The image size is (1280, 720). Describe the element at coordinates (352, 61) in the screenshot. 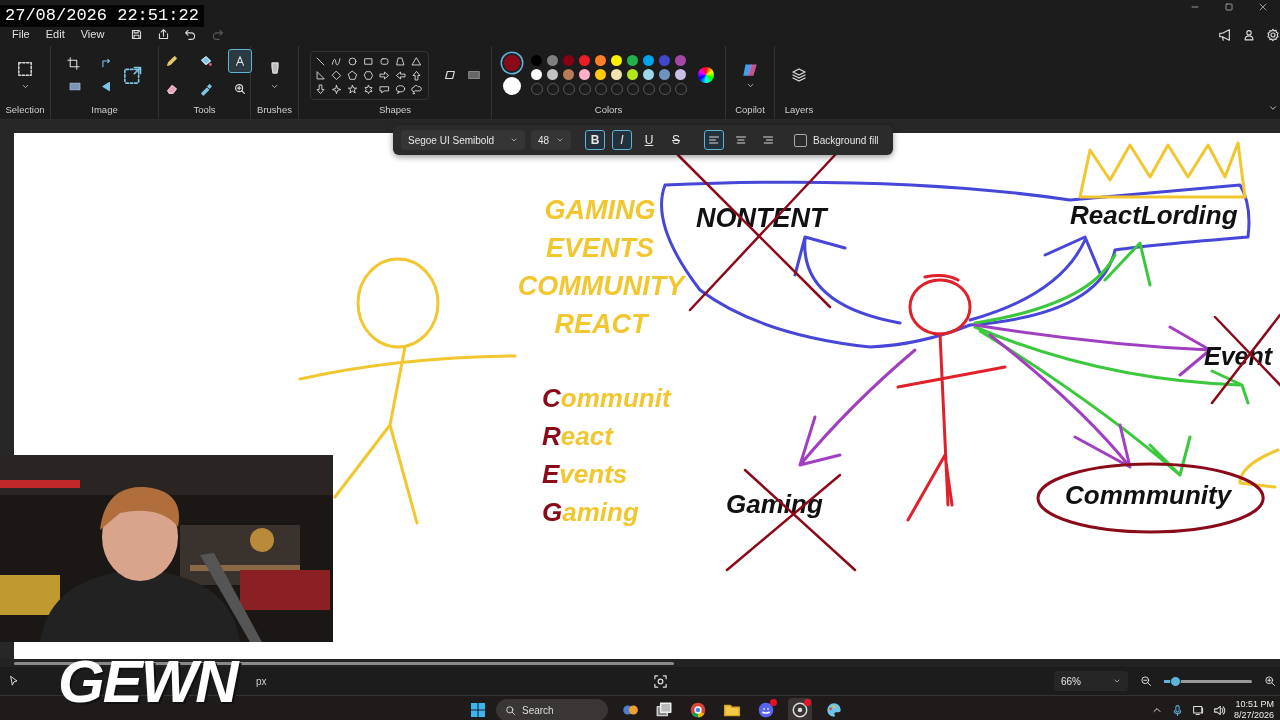

I see `oval-icon` at that location.